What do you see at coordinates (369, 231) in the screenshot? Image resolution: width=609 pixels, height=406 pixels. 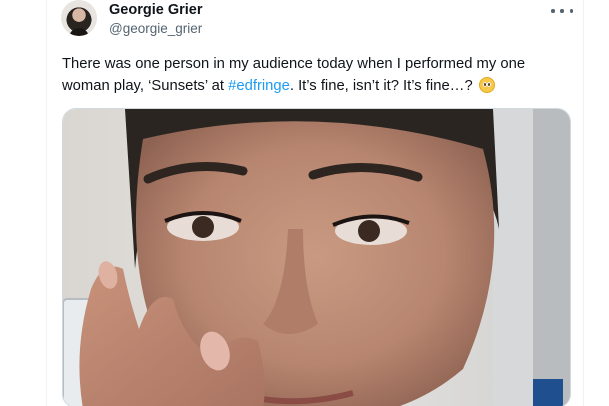 I see `right-iris` at bounding box center [369, 231].